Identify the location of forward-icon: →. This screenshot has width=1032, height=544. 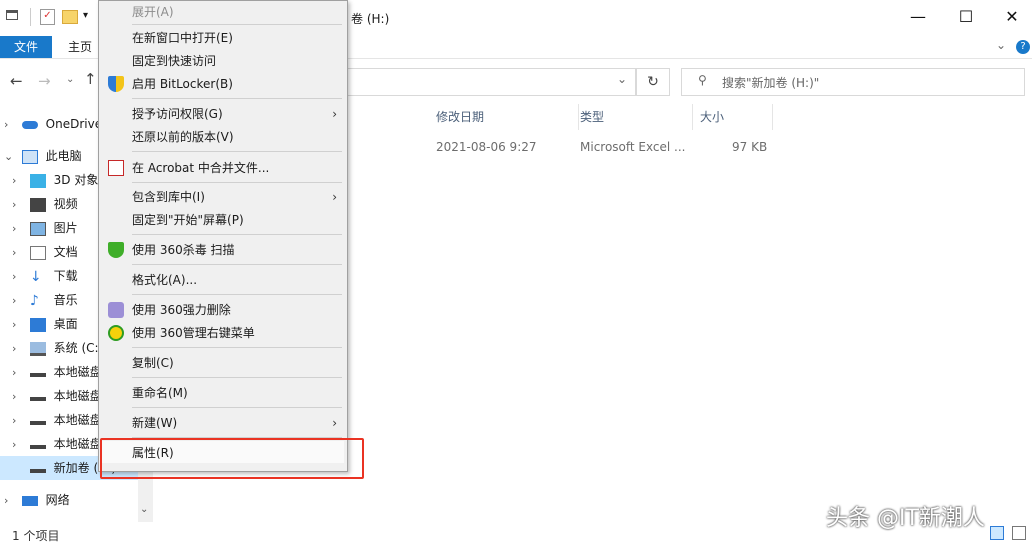
(44, 81).